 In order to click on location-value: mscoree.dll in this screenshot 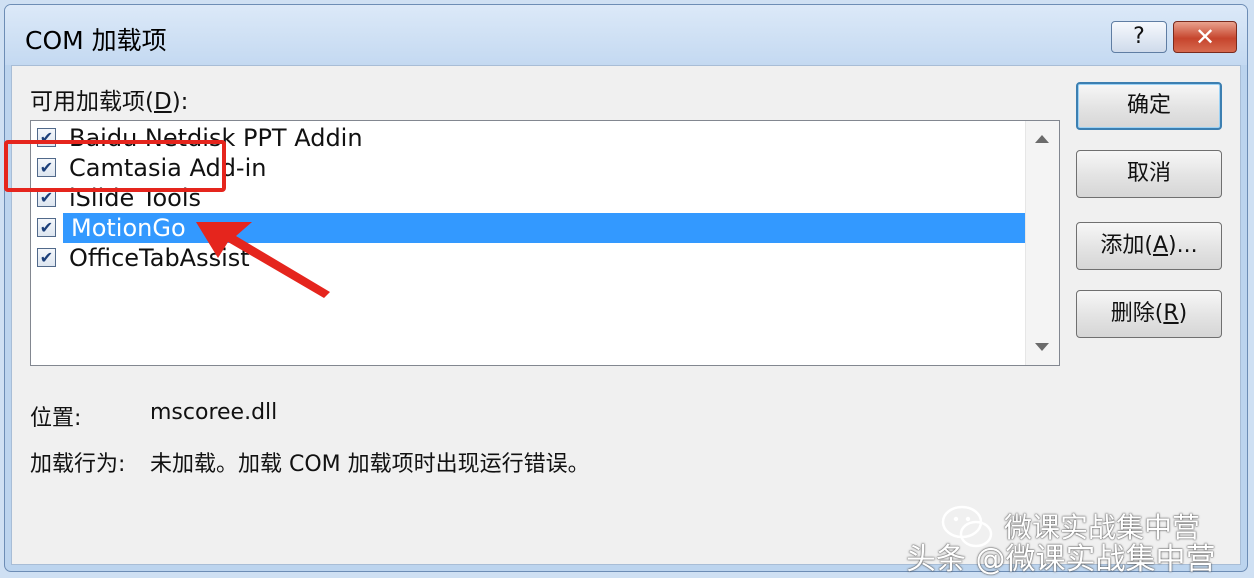, I will do `click(214, 412)`.